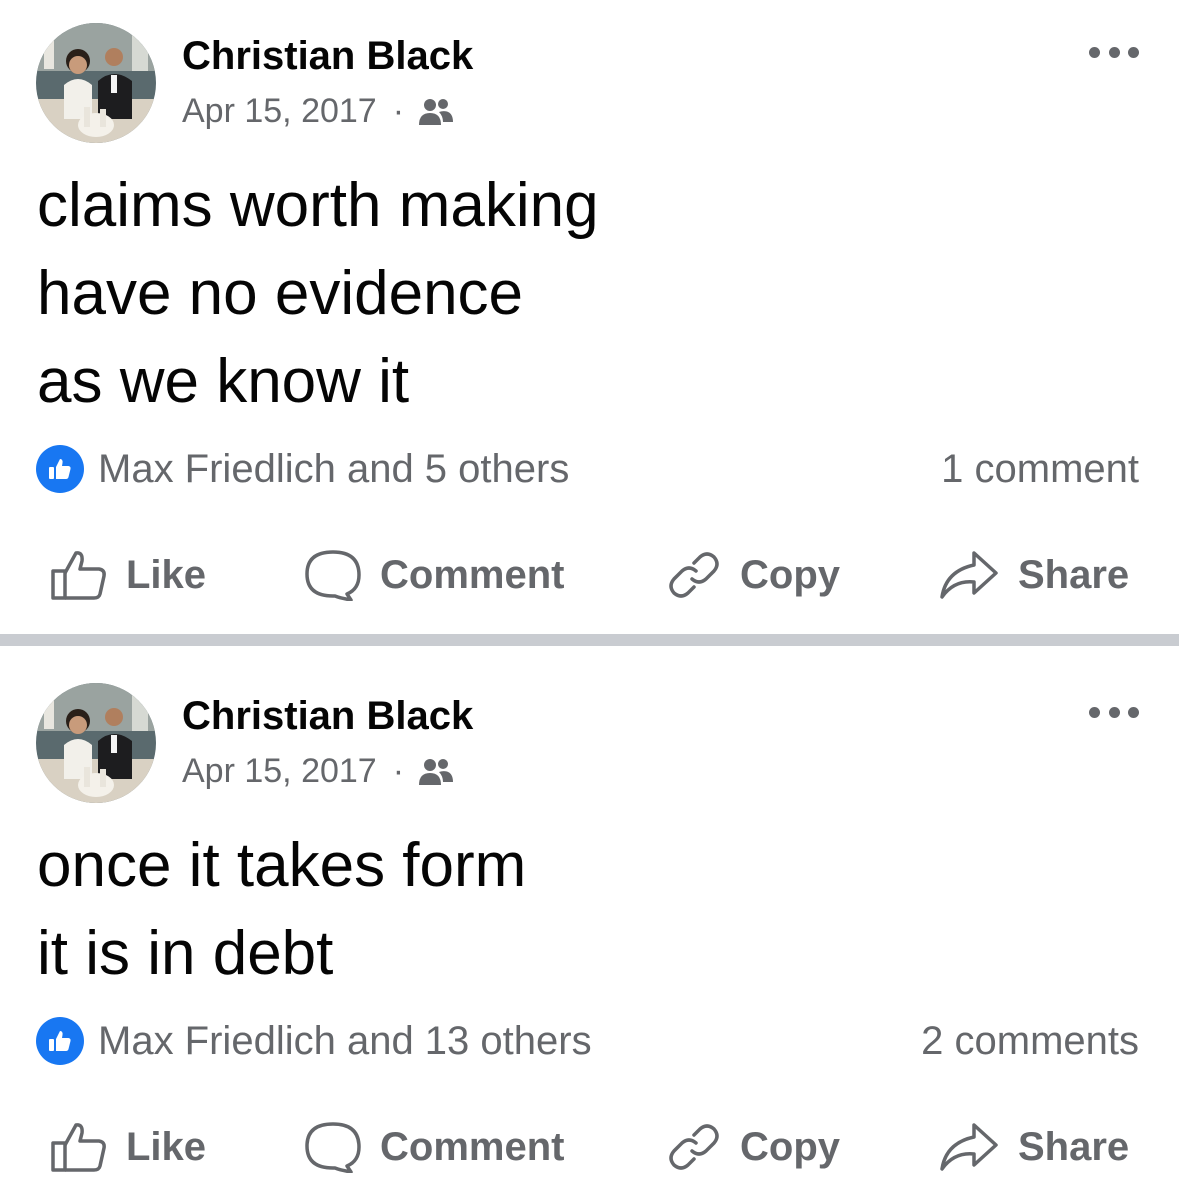 The width and height of the screenshot is (1179, 1188). I want to click on comments-count: 1 comment, so click(1040, 469).